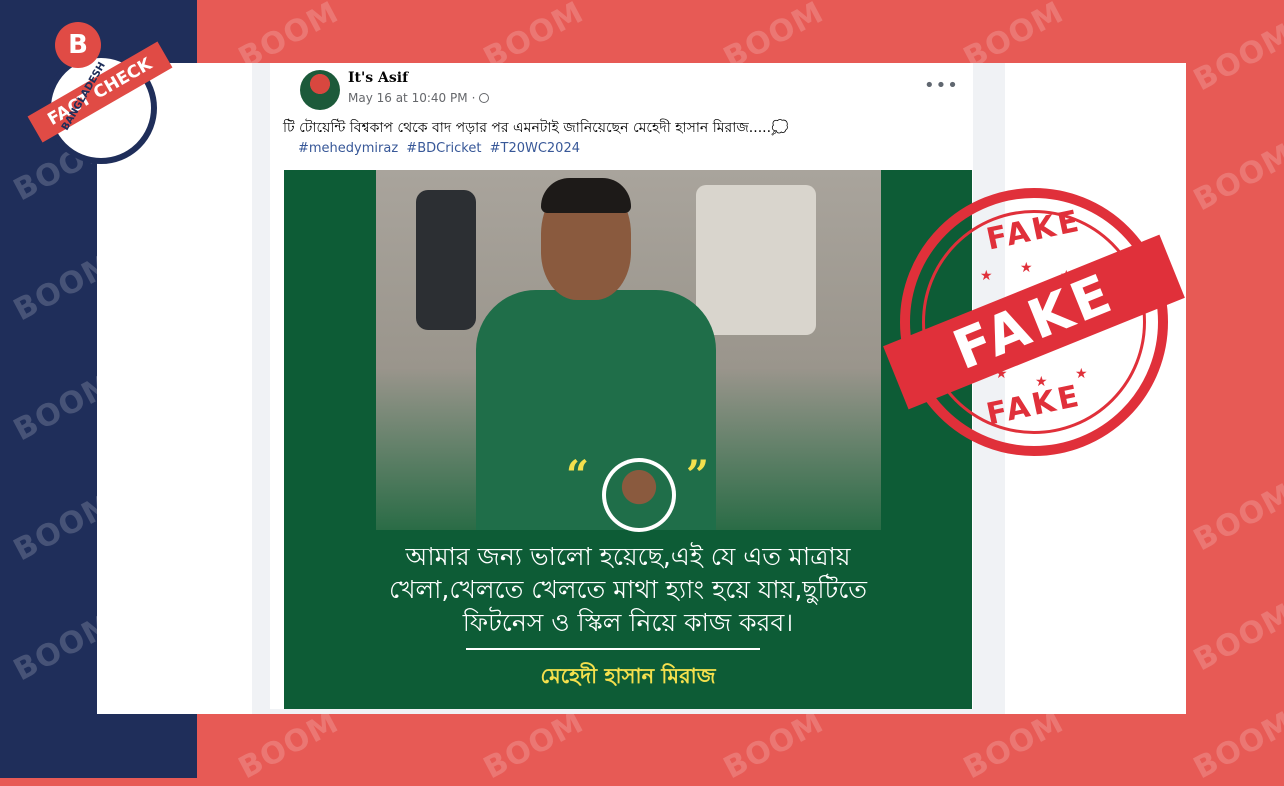  What do you see at coordinates (484, 98) in the screenshot?
I see `globe-icon` at bounding box center [484, 98].